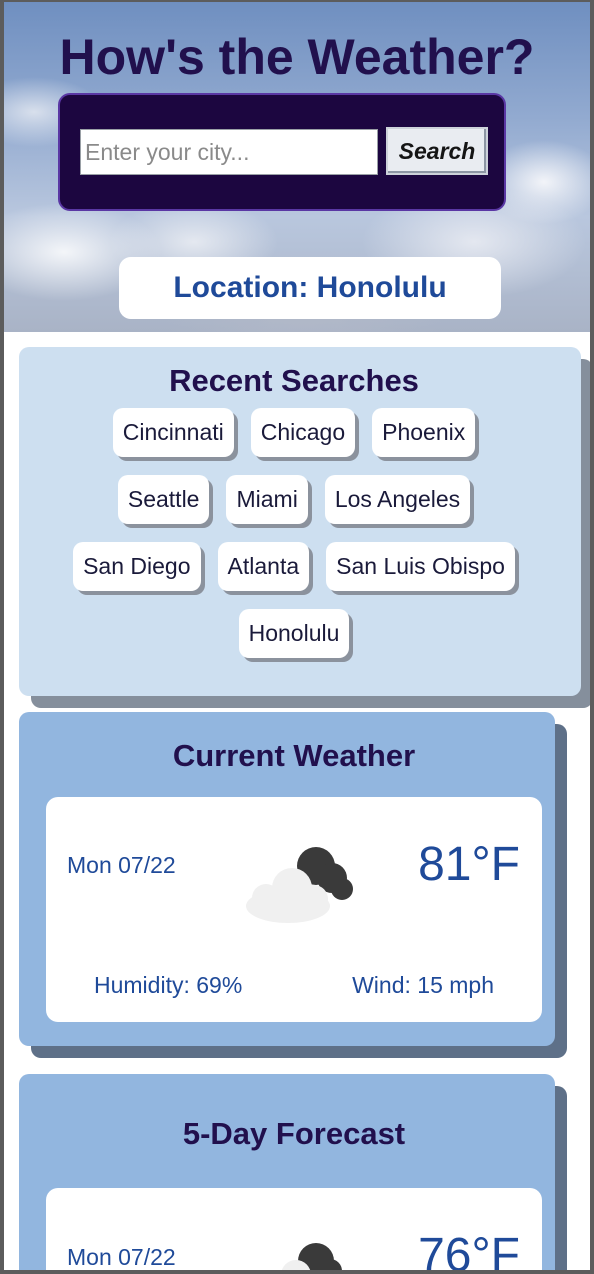 The height and width of the screenshot is (1274, 594). I want to click on recent-city-button: San Diego, so click(137, 566).